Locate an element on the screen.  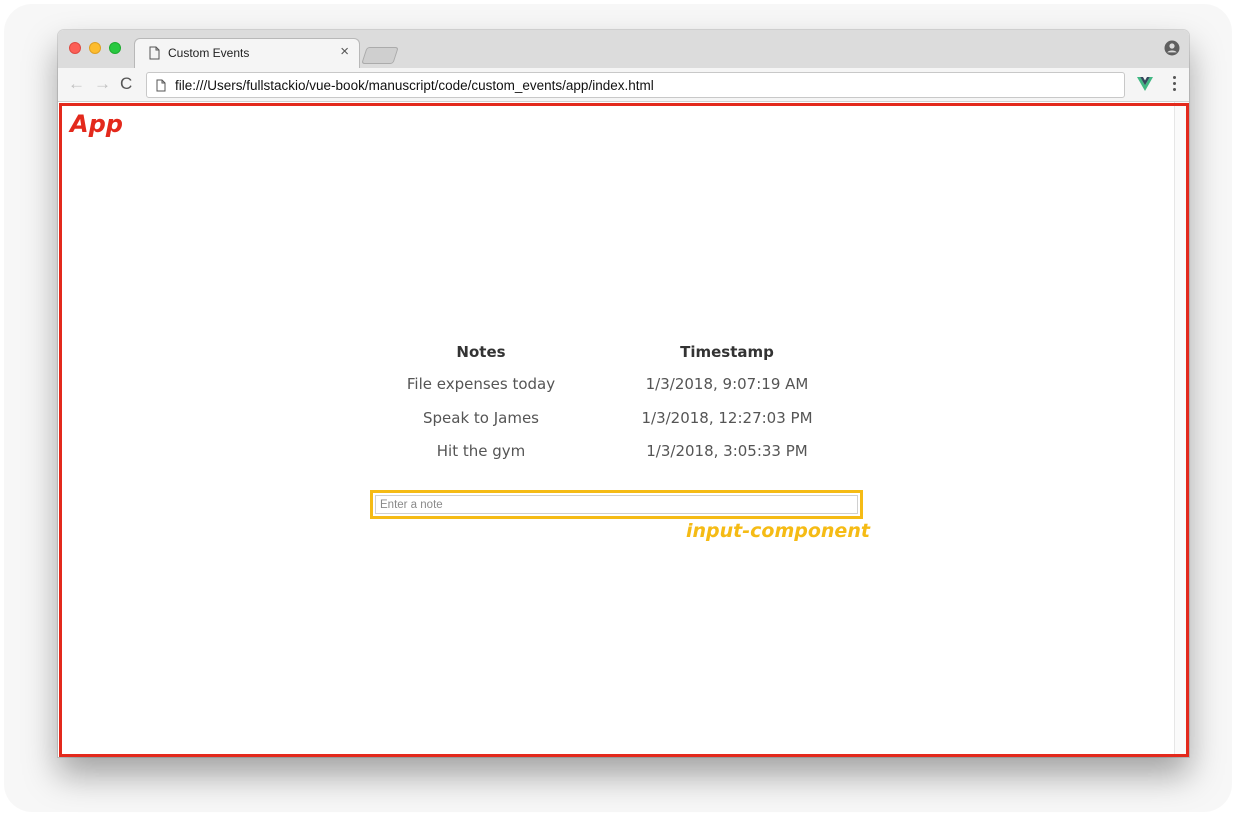
back-button: ← is located at coordinates (76, 84).